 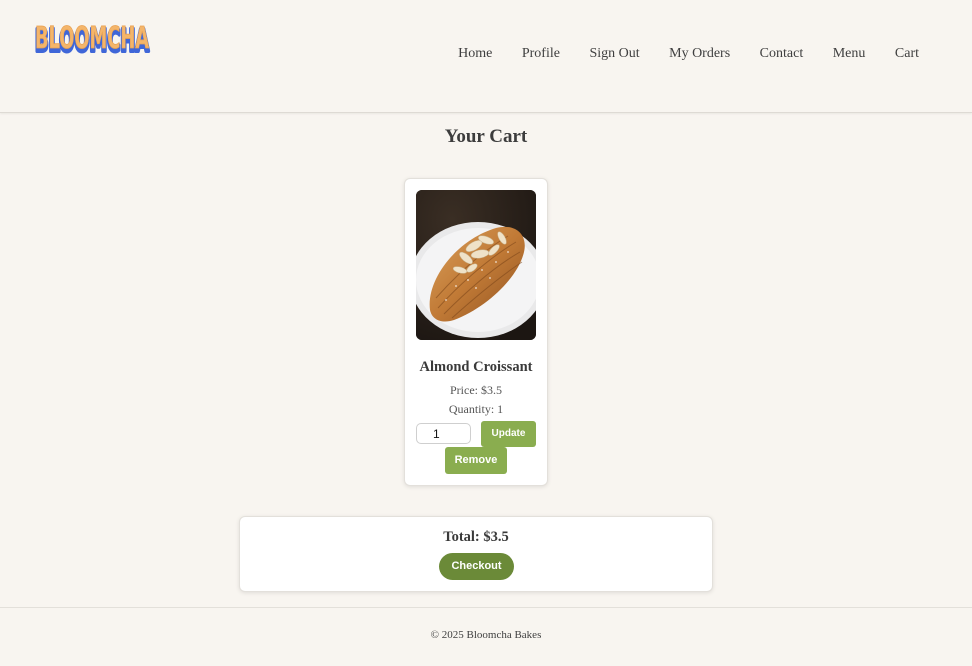 I want to click on nav-profile: Profile, so click(x=541, y=54).